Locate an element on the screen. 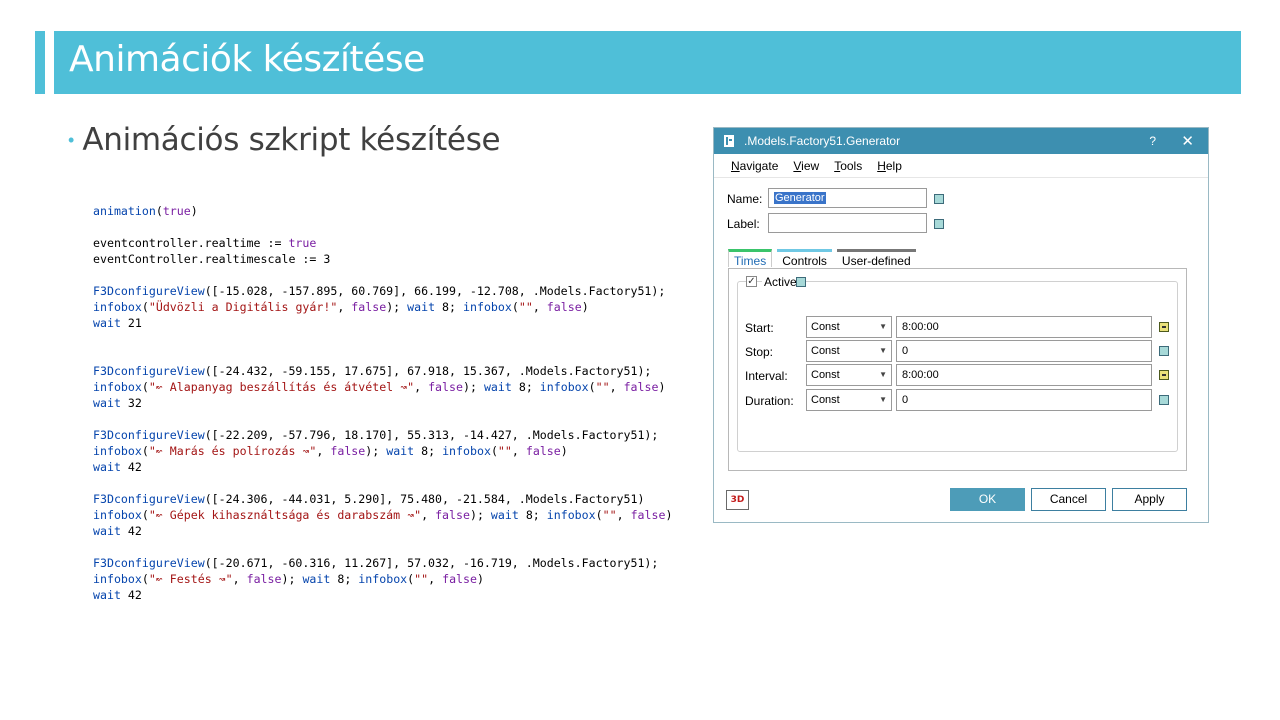 This screenshot has width=1280, height=720. menubar: Navigate View Tools Help is located at coordinates (961, 166).